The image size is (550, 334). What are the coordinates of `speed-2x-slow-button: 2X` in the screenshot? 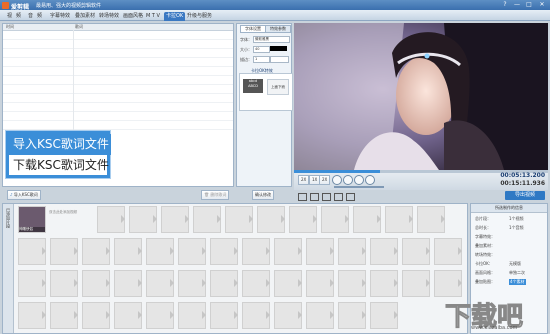 It's located at (304, 180).